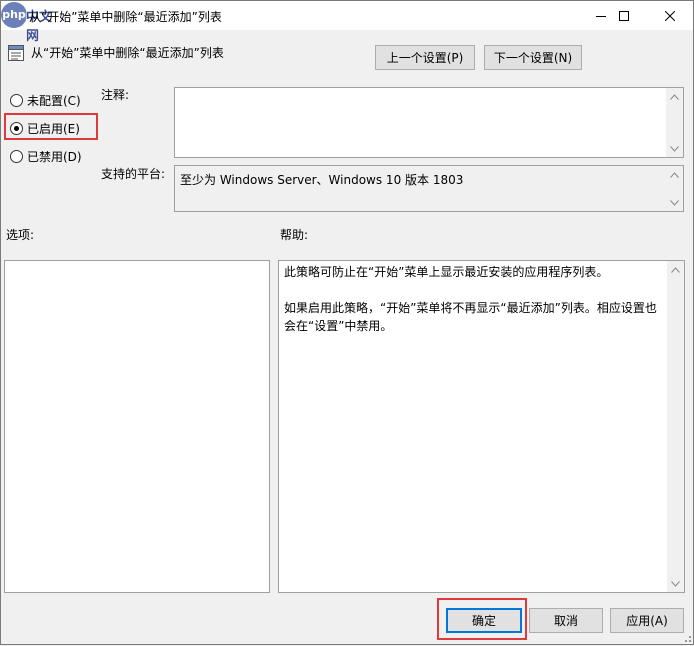 This screenshot has width=694, height=646. I want to click on radio-label: 已启用(E), so click(53, 129).